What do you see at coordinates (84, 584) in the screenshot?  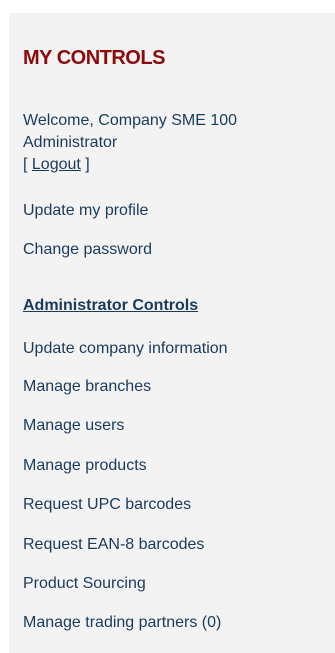 I see `product-sourcing-link: Product Sourcing` at bounding box center [84, 584].